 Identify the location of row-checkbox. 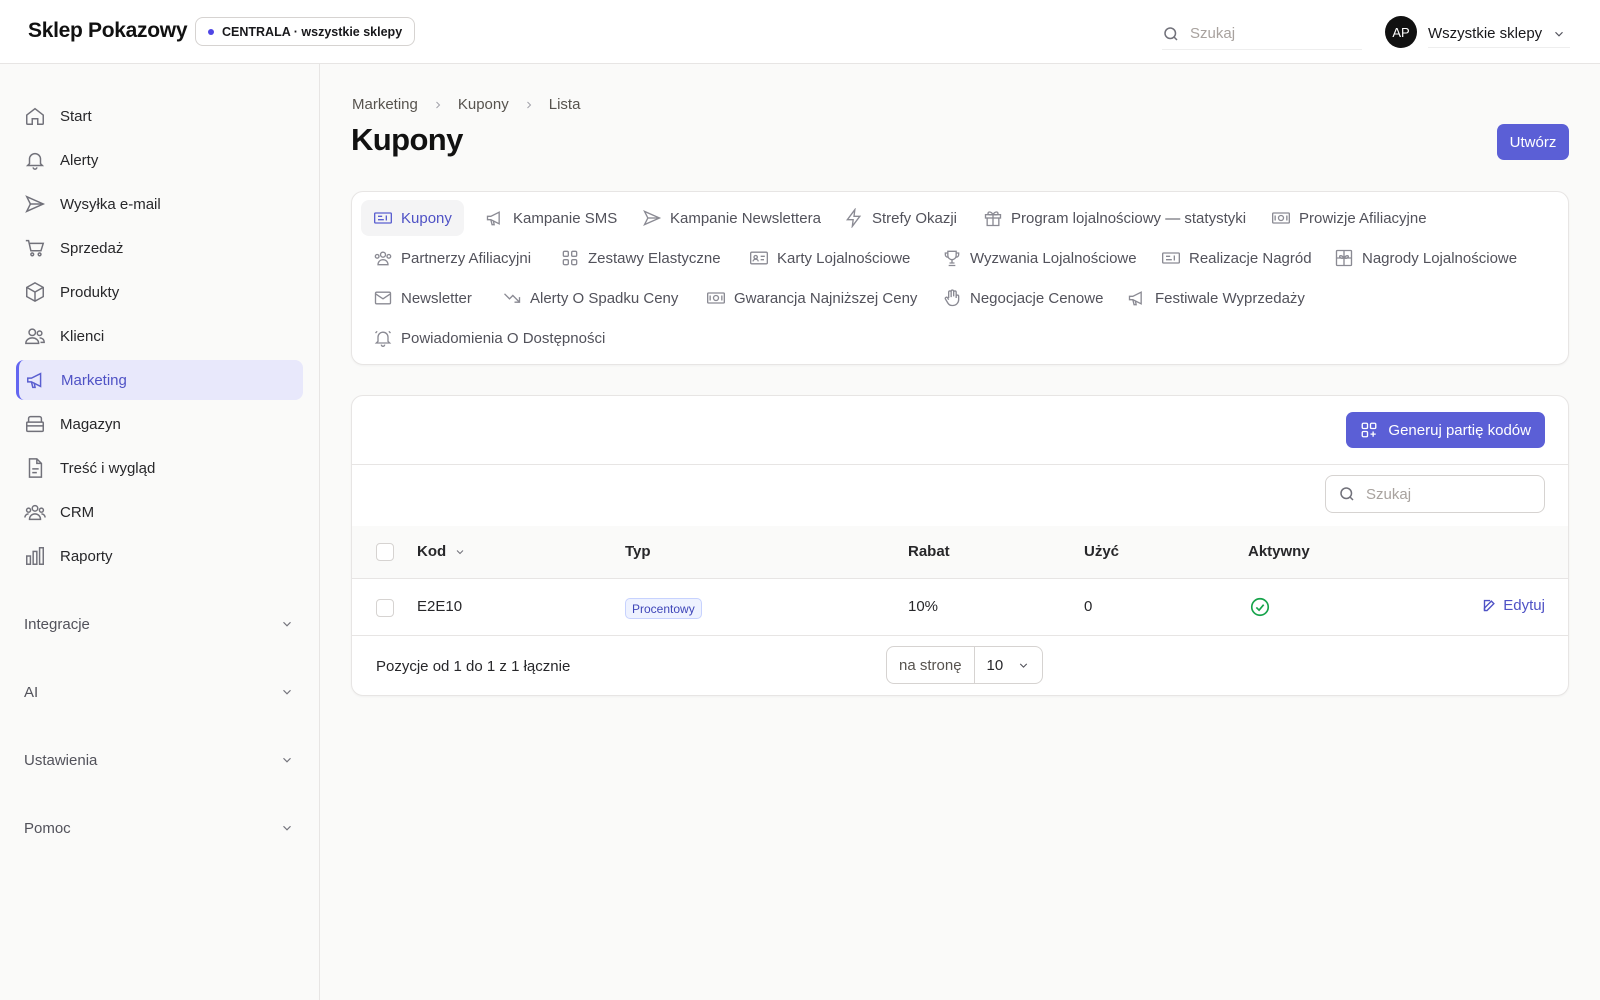
(385, 608).